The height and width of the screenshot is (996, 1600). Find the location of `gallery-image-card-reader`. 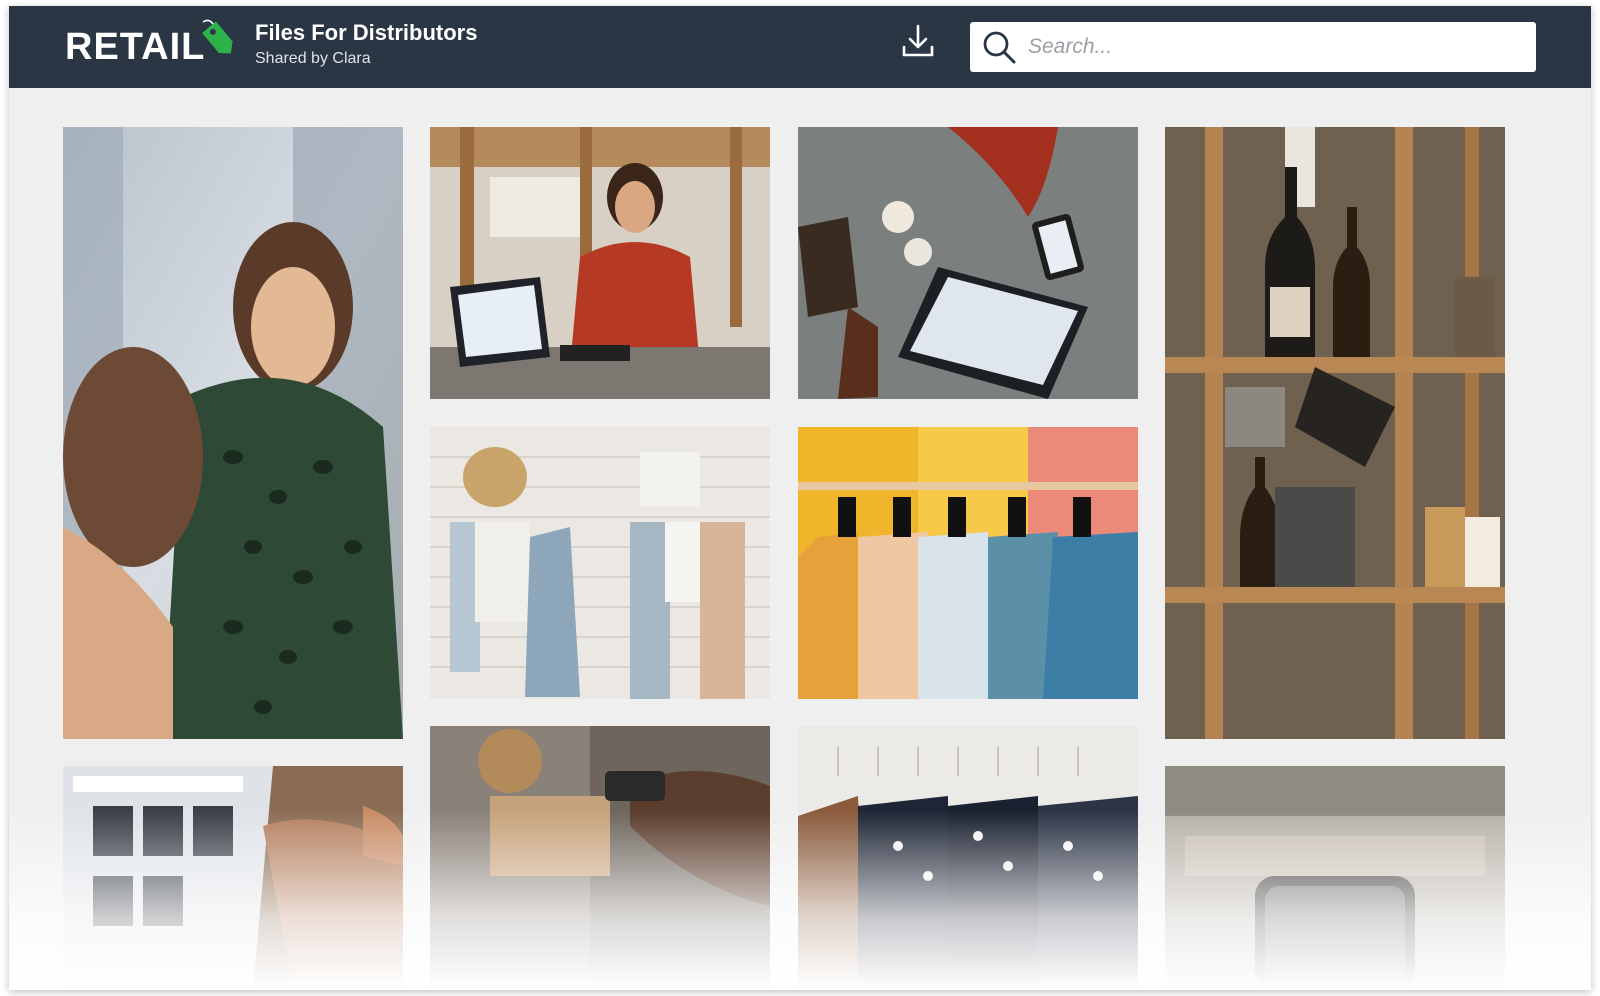

gallery-image-card-reader is located at coordinates (600, 858).